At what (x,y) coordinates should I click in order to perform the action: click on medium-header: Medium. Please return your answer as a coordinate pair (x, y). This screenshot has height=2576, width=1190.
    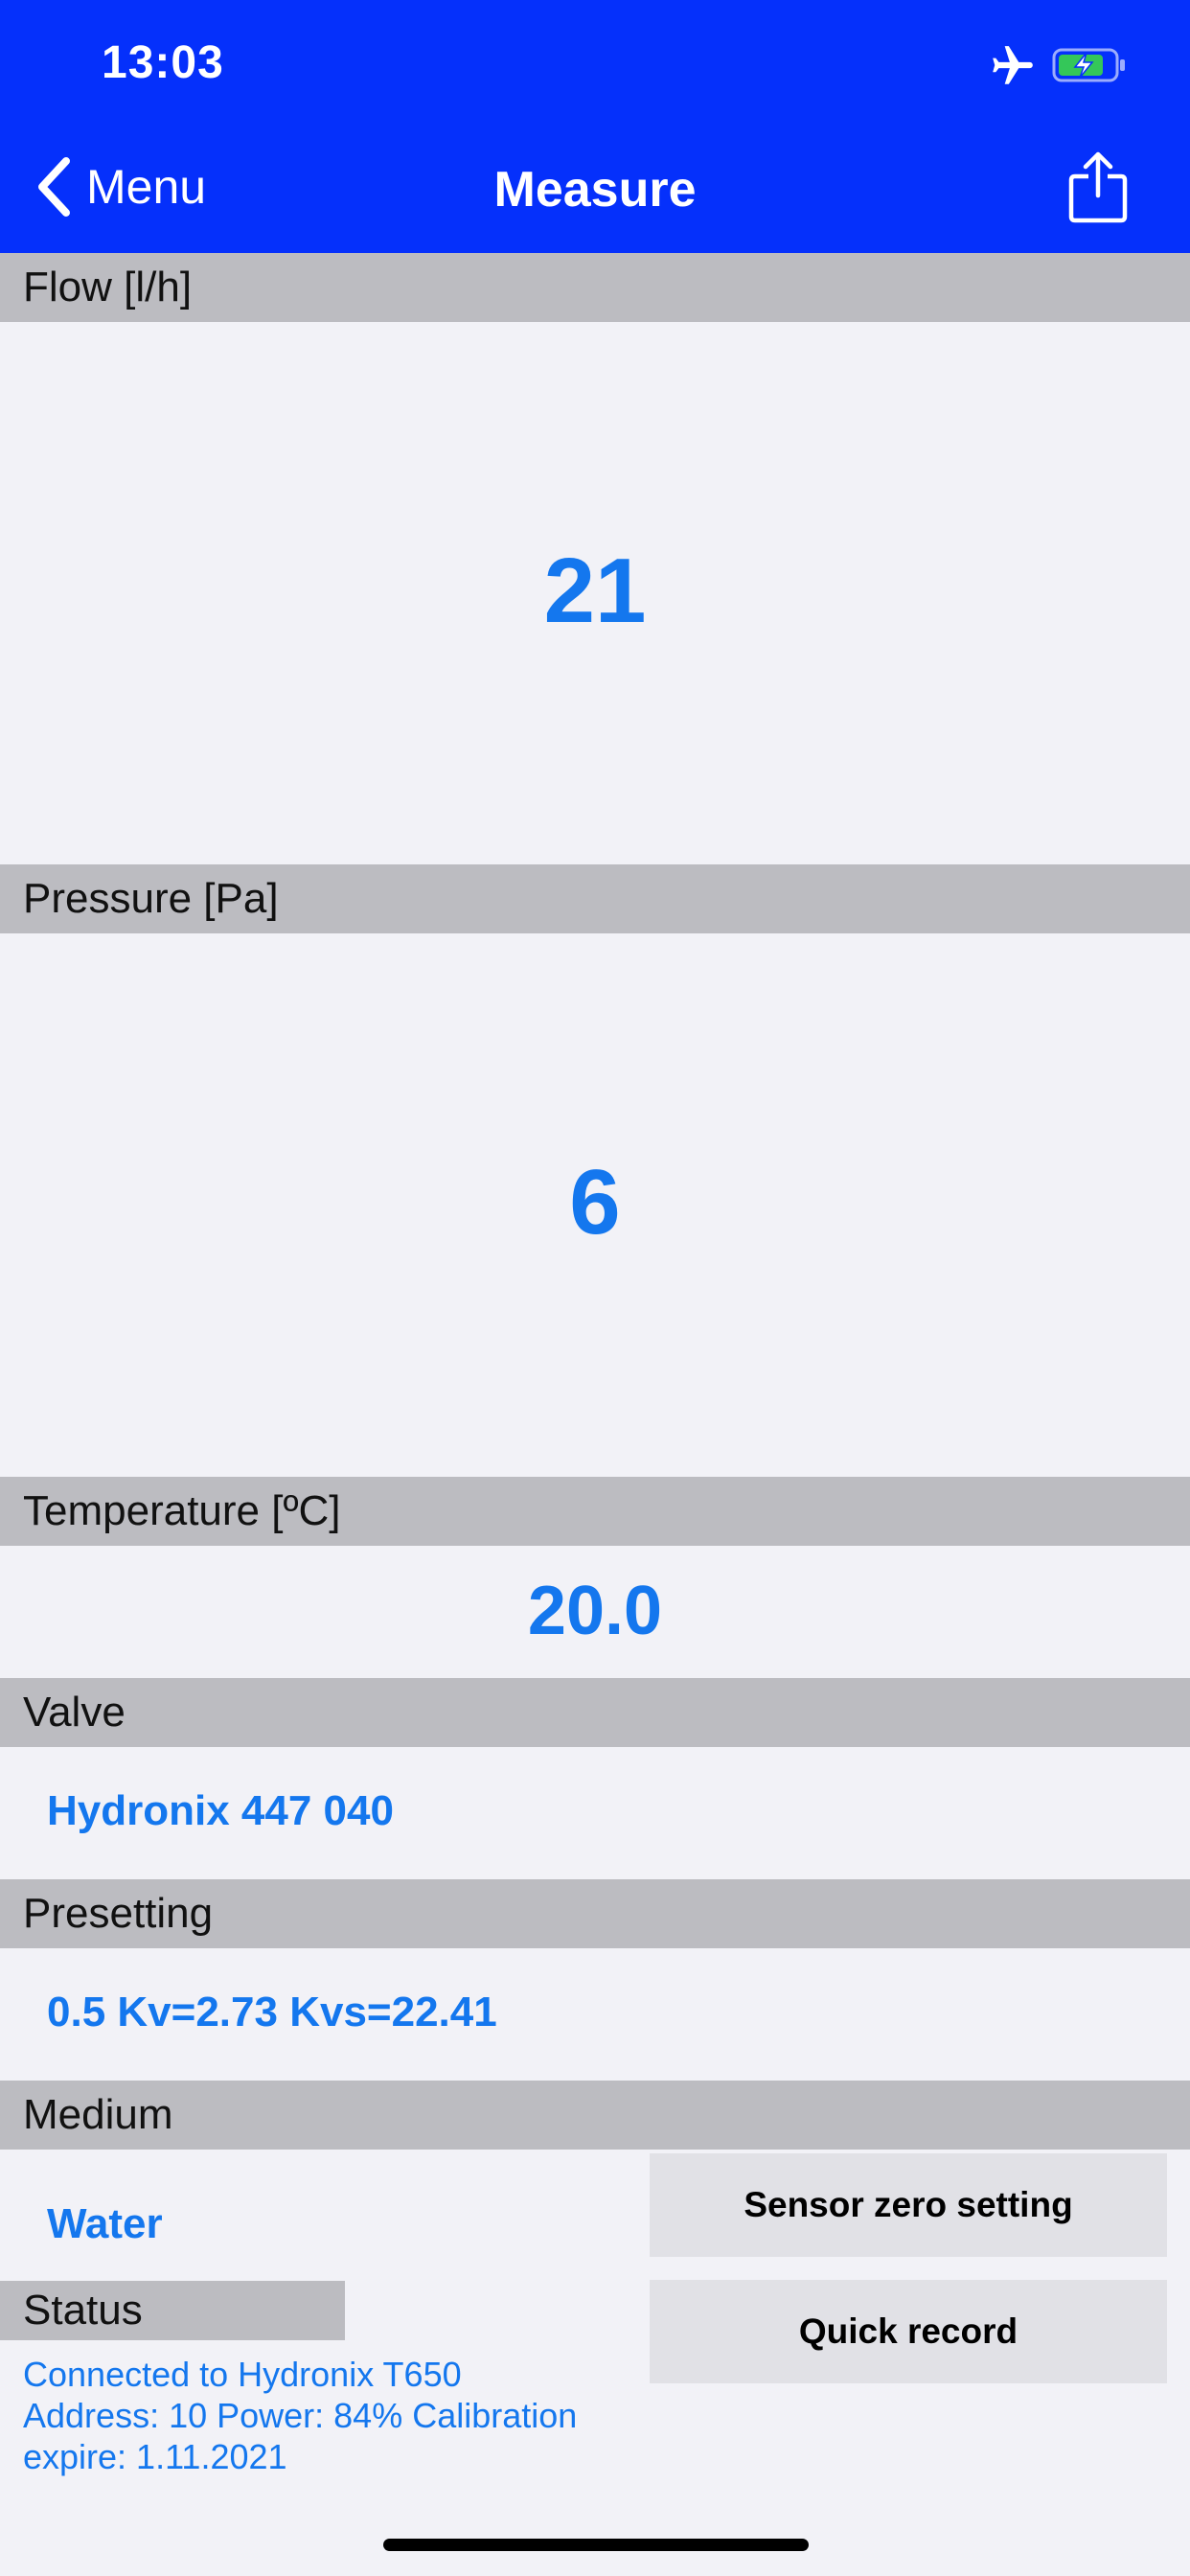
    Looking at the image, I should click on (595, 2115).